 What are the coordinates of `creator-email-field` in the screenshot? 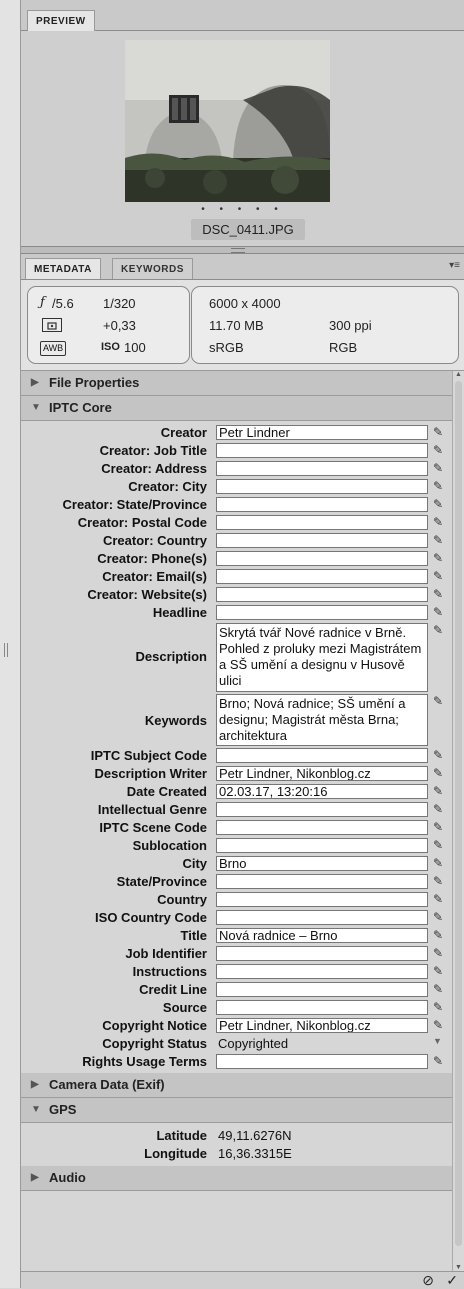 It's located at (322, 576).